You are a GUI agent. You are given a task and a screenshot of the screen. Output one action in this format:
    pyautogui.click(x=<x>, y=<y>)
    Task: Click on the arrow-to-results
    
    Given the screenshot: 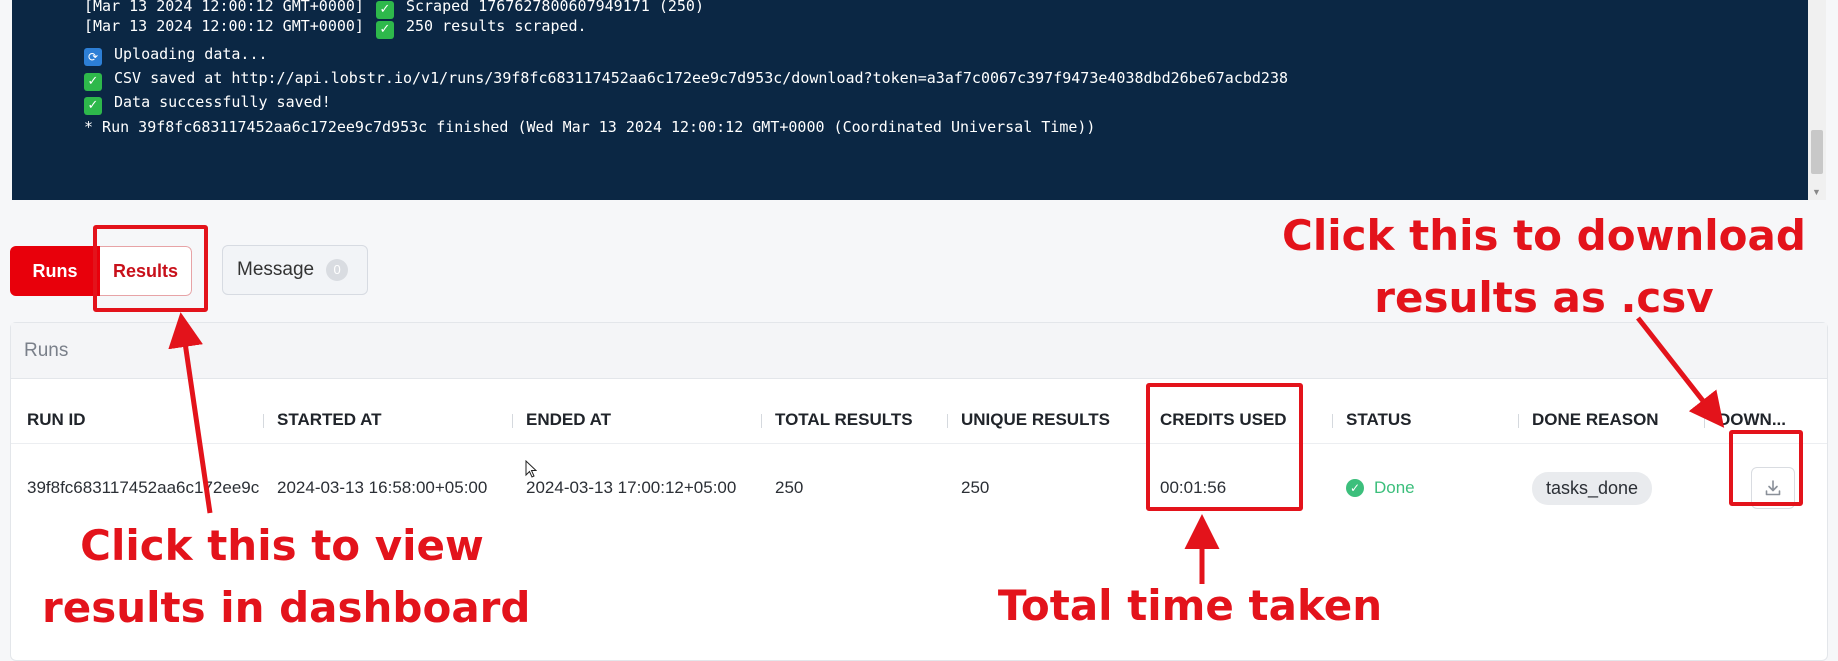 What is the action you would take?
    pyautogui.click(x=190, y=413)
    